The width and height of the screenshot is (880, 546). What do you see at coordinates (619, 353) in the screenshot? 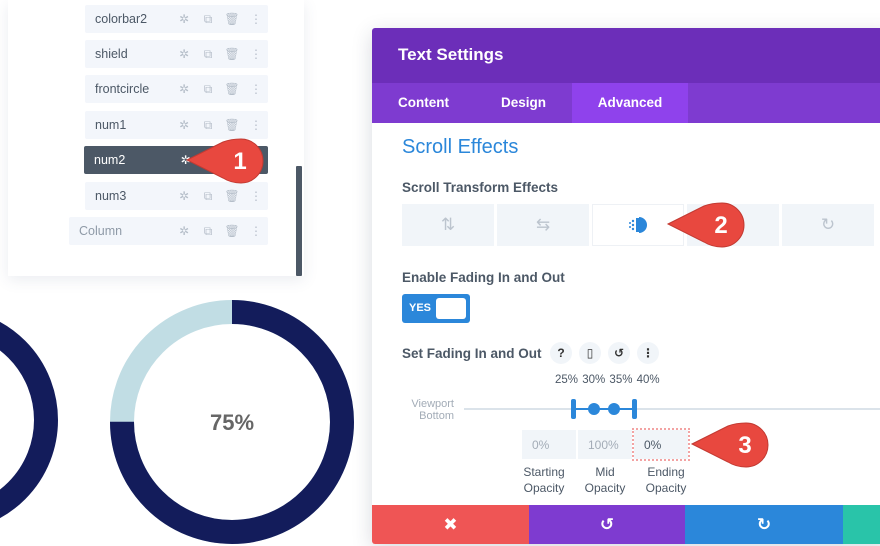
I see `reset-icon: ↺` at bounding box center [619, 353].